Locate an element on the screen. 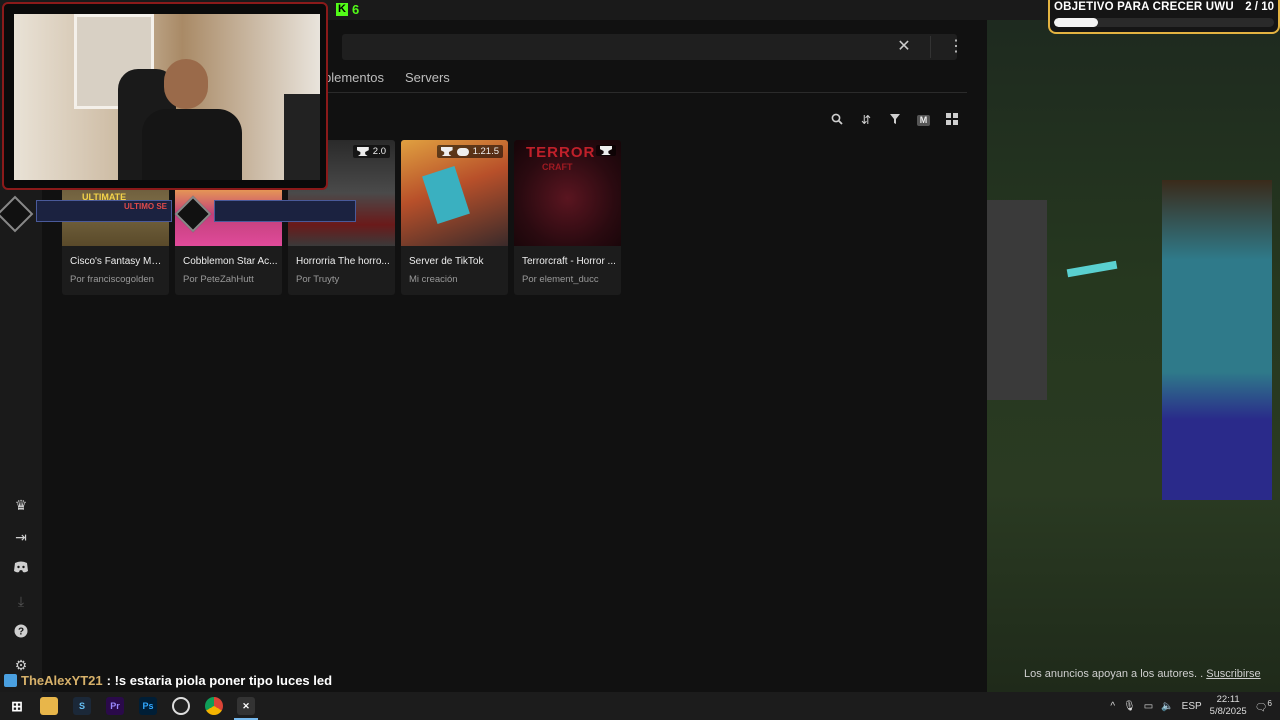 The height and width of the screenshot is (720, 1280). version-badge: 1.21.5 is located at coordinates (469, 151).